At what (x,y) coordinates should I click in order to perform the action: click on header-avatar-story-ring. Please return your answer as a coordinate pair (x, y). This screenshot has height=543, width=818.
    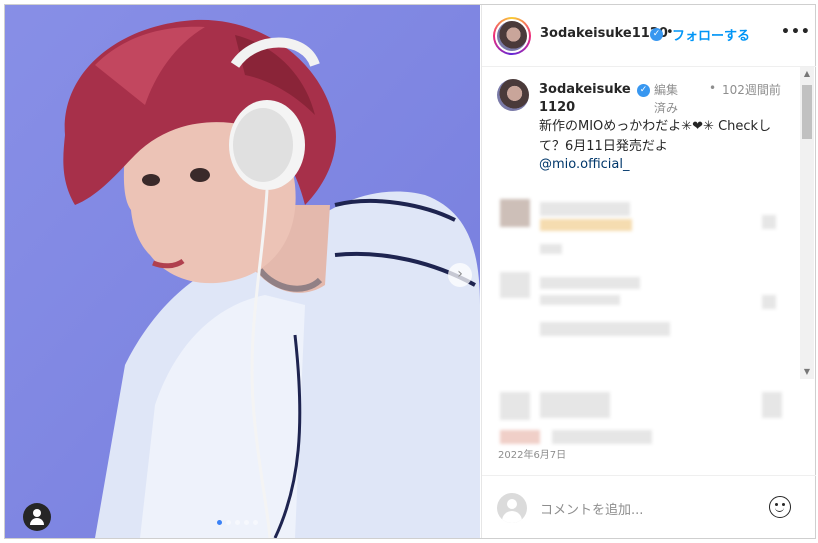
    Looking at the image, I should click on (512, 36).